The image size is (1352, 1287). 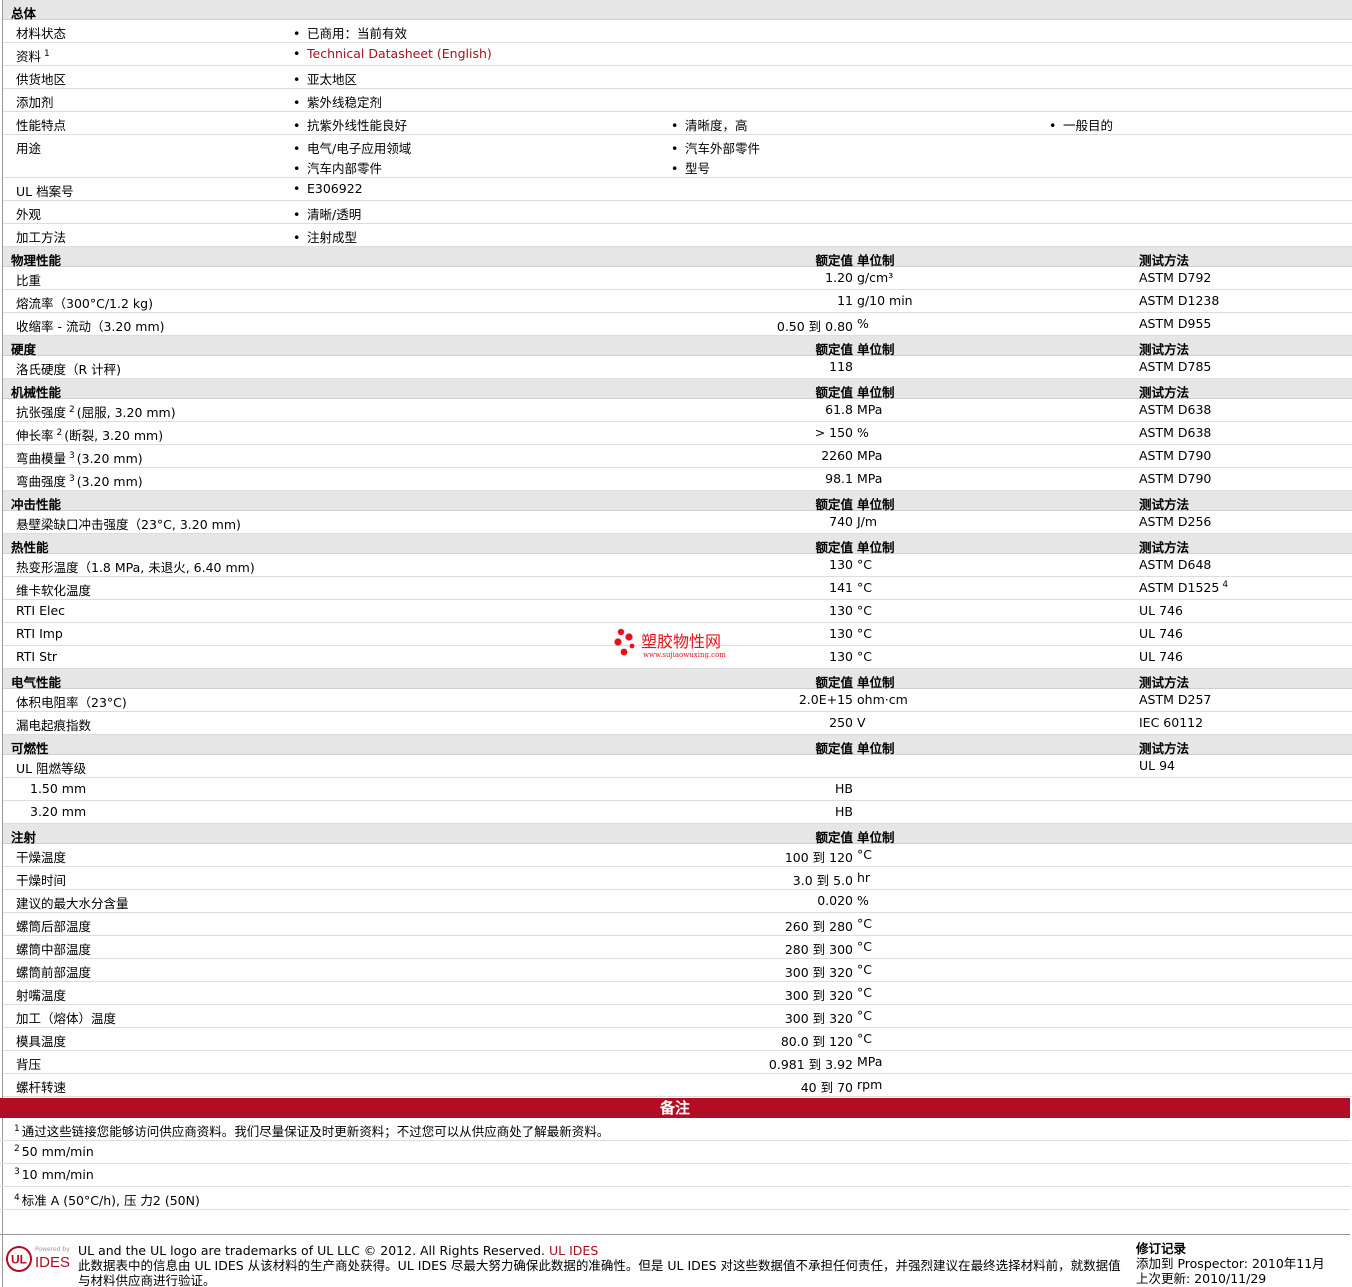 What do you see at coordinates (38, 1259) in the screenshot?
I see `ul-ides-logo: UL Powered by IDES` at bounding box center [38, 1259].